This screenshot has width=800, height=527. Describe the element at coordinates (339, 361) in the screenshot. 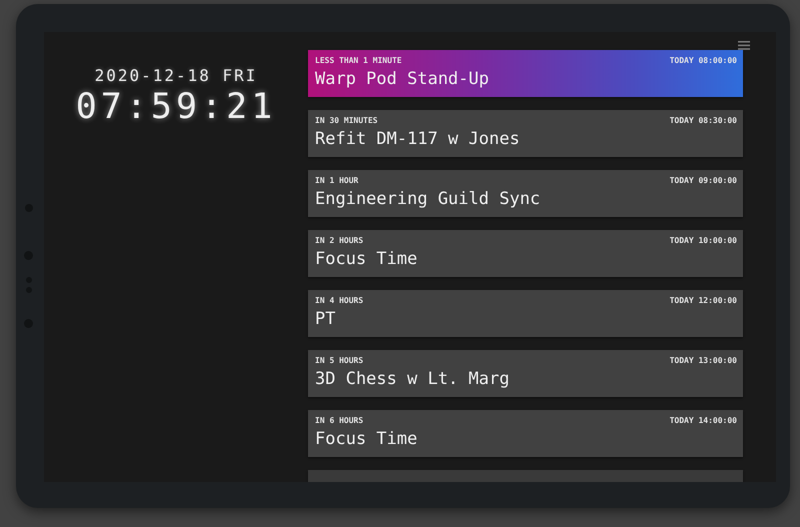

I see `relative-time: IN 5 HOURS` at that location.